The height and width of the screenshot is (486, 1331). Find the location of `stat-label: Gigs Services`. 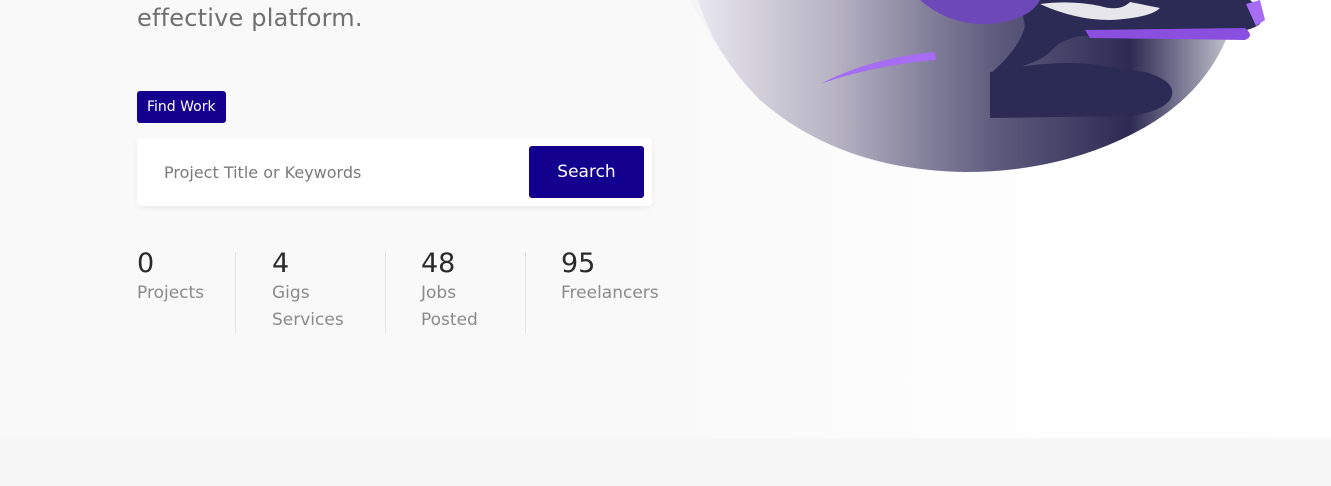

stat-label: Gigs Services is located at coordinates (308, 306).